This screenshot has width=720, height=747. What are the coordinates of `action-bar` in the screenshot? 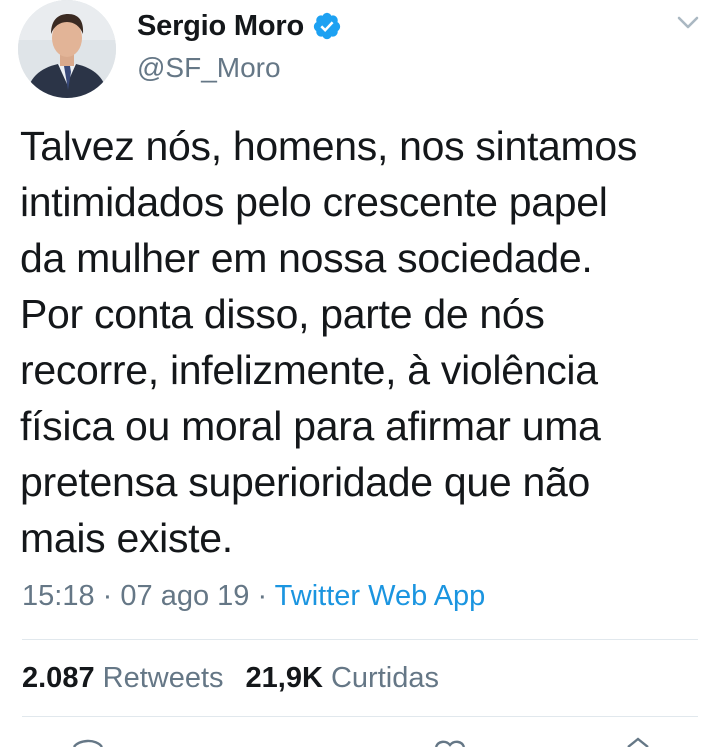 It's located at (360, 742).